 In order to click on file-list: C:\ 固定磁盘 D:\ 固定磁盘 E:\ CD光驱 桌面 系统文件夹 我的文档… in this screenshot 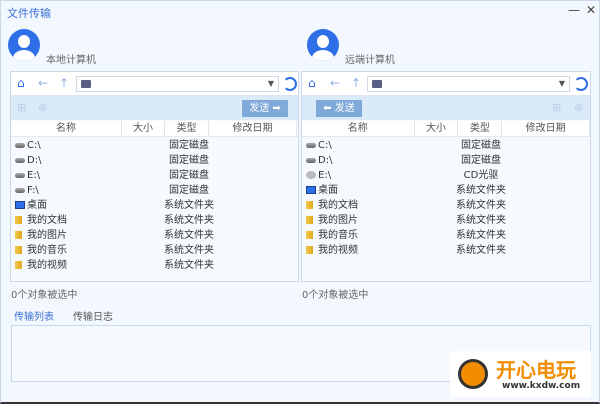, I will do `click(446, 198)`.